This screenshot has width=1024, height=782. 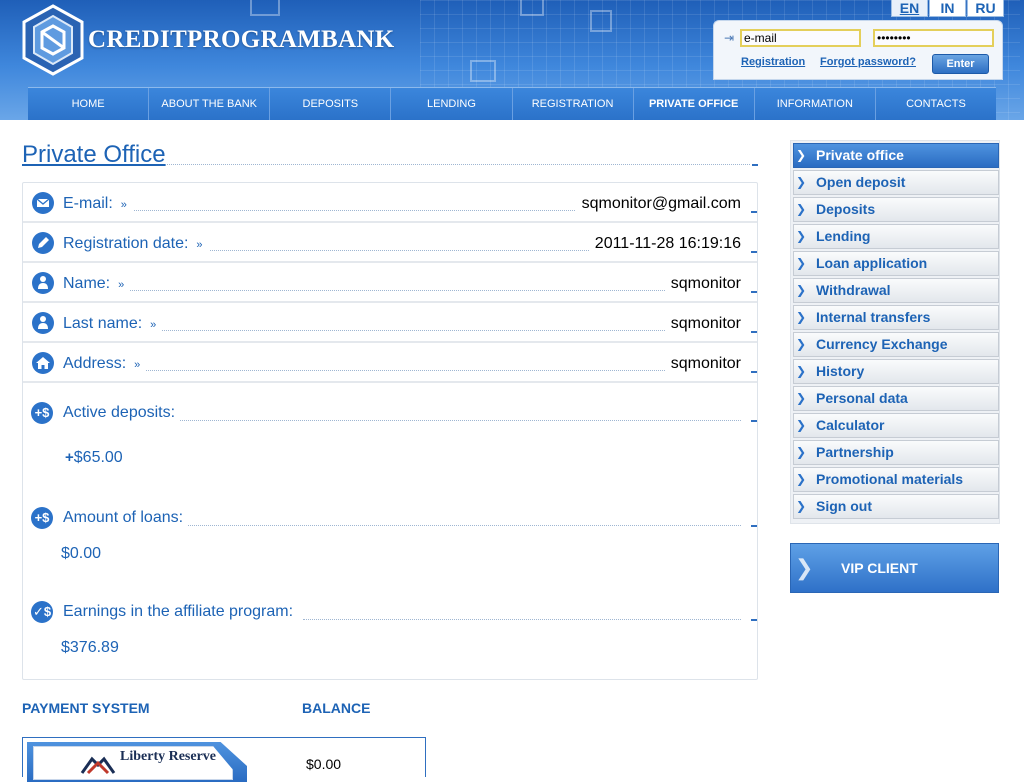 What do you see at coordinates (42, 413) in the screenshot?
I see `deposit-plus-icon: +$` at bounding box center [42, 413].